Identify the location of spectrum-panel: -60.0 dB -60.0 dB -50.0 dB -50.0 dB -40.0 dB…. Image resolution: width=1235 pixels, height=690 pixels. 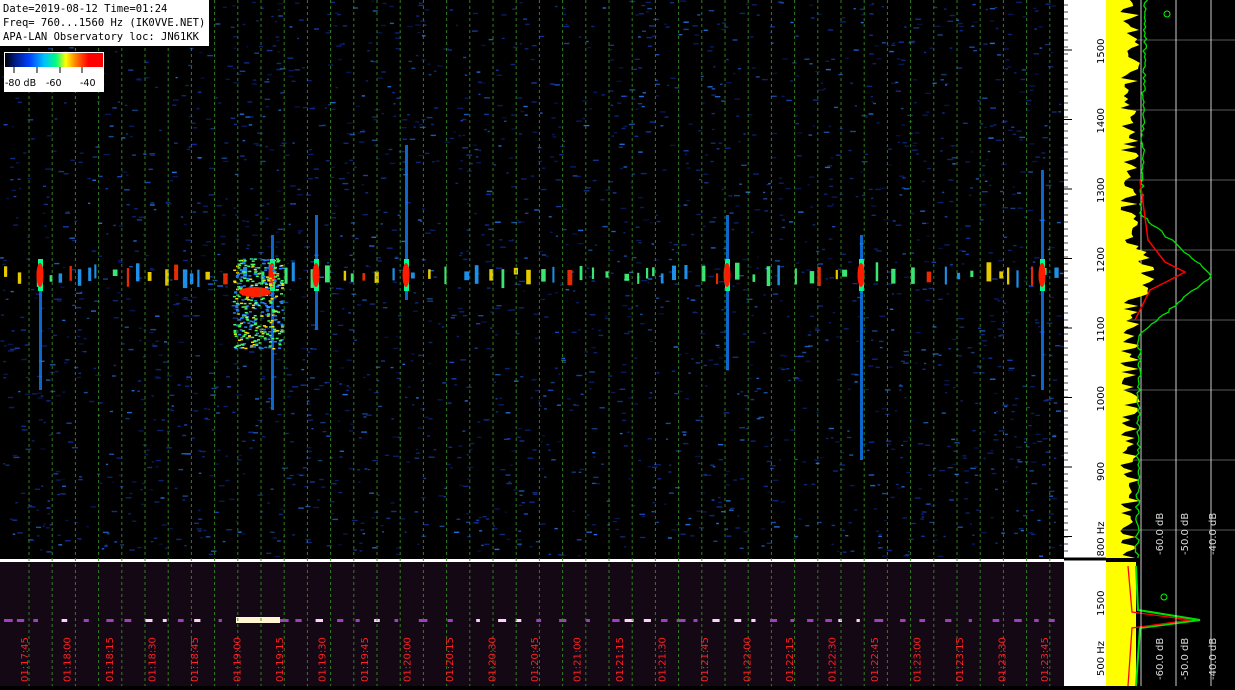
(1170, 343).